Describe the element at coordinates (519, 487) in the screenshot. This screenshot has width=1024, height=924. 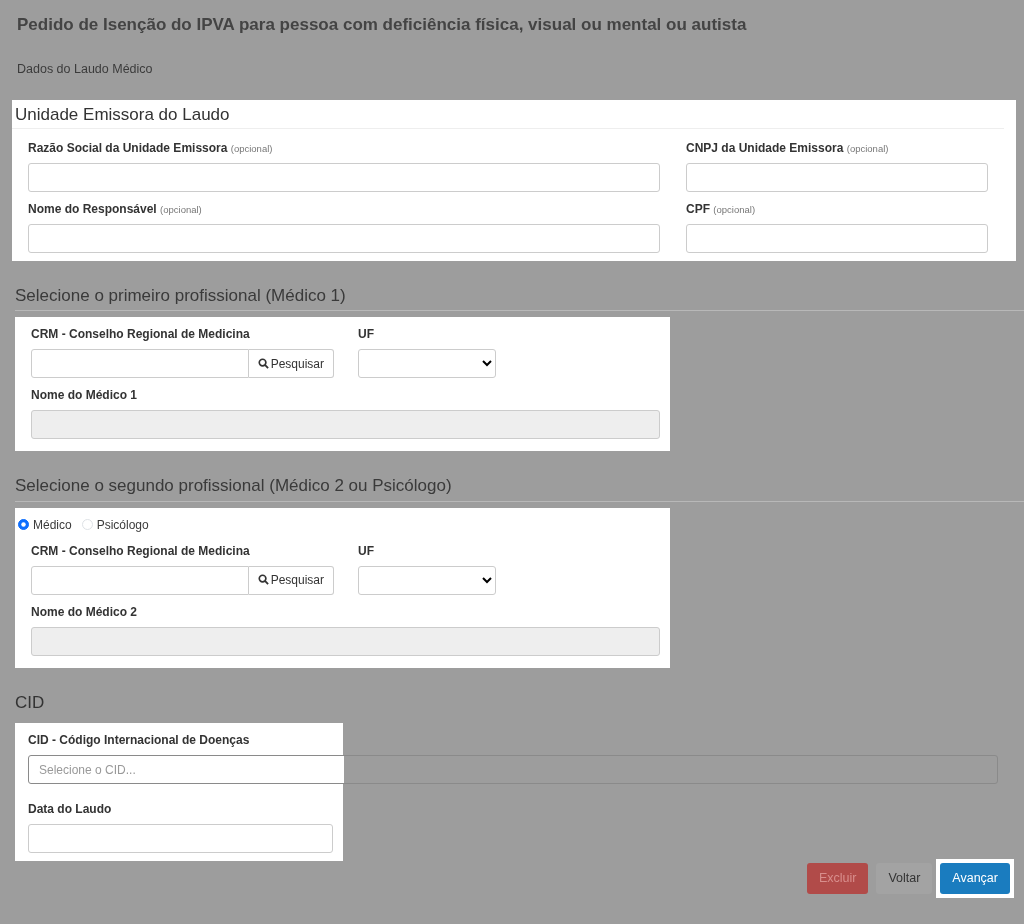
I see `section-heading: Selecione o segundo profissional (Médico 2 ou Psicólogo)` at that location.